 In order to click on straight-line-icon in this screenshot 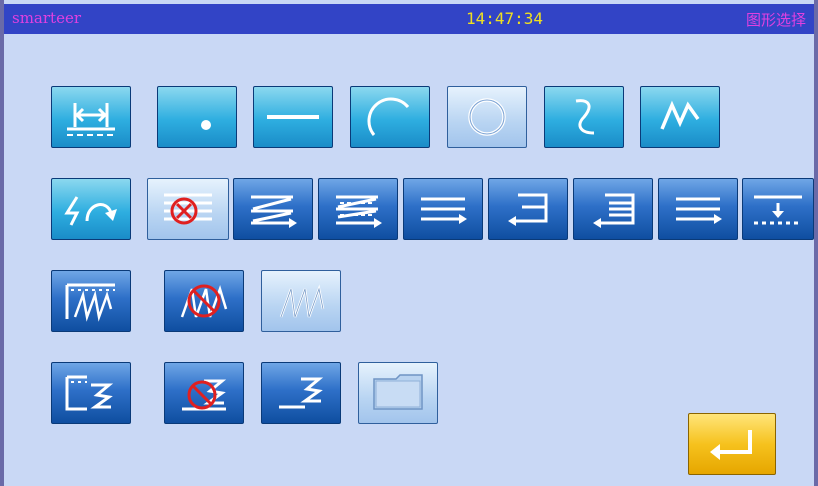, I will do `click(293, 117)`.